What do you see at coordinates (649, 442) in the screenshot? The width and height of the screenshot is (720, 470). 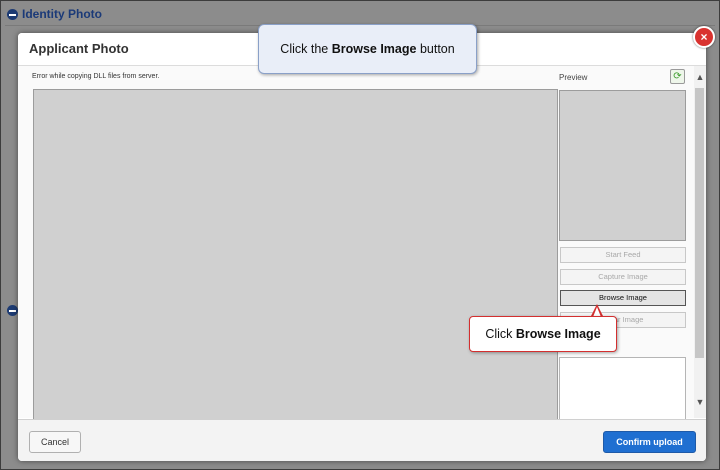 I see `confirm-upload-button: Confirm upload` at bounding box center [649, 442].